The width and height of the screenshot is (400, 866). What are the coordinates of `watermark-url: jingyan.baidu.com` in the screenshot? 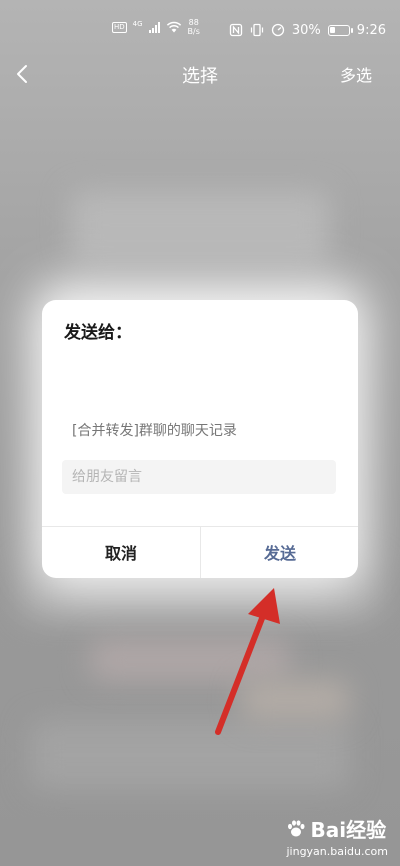 It's located at (337, 851).